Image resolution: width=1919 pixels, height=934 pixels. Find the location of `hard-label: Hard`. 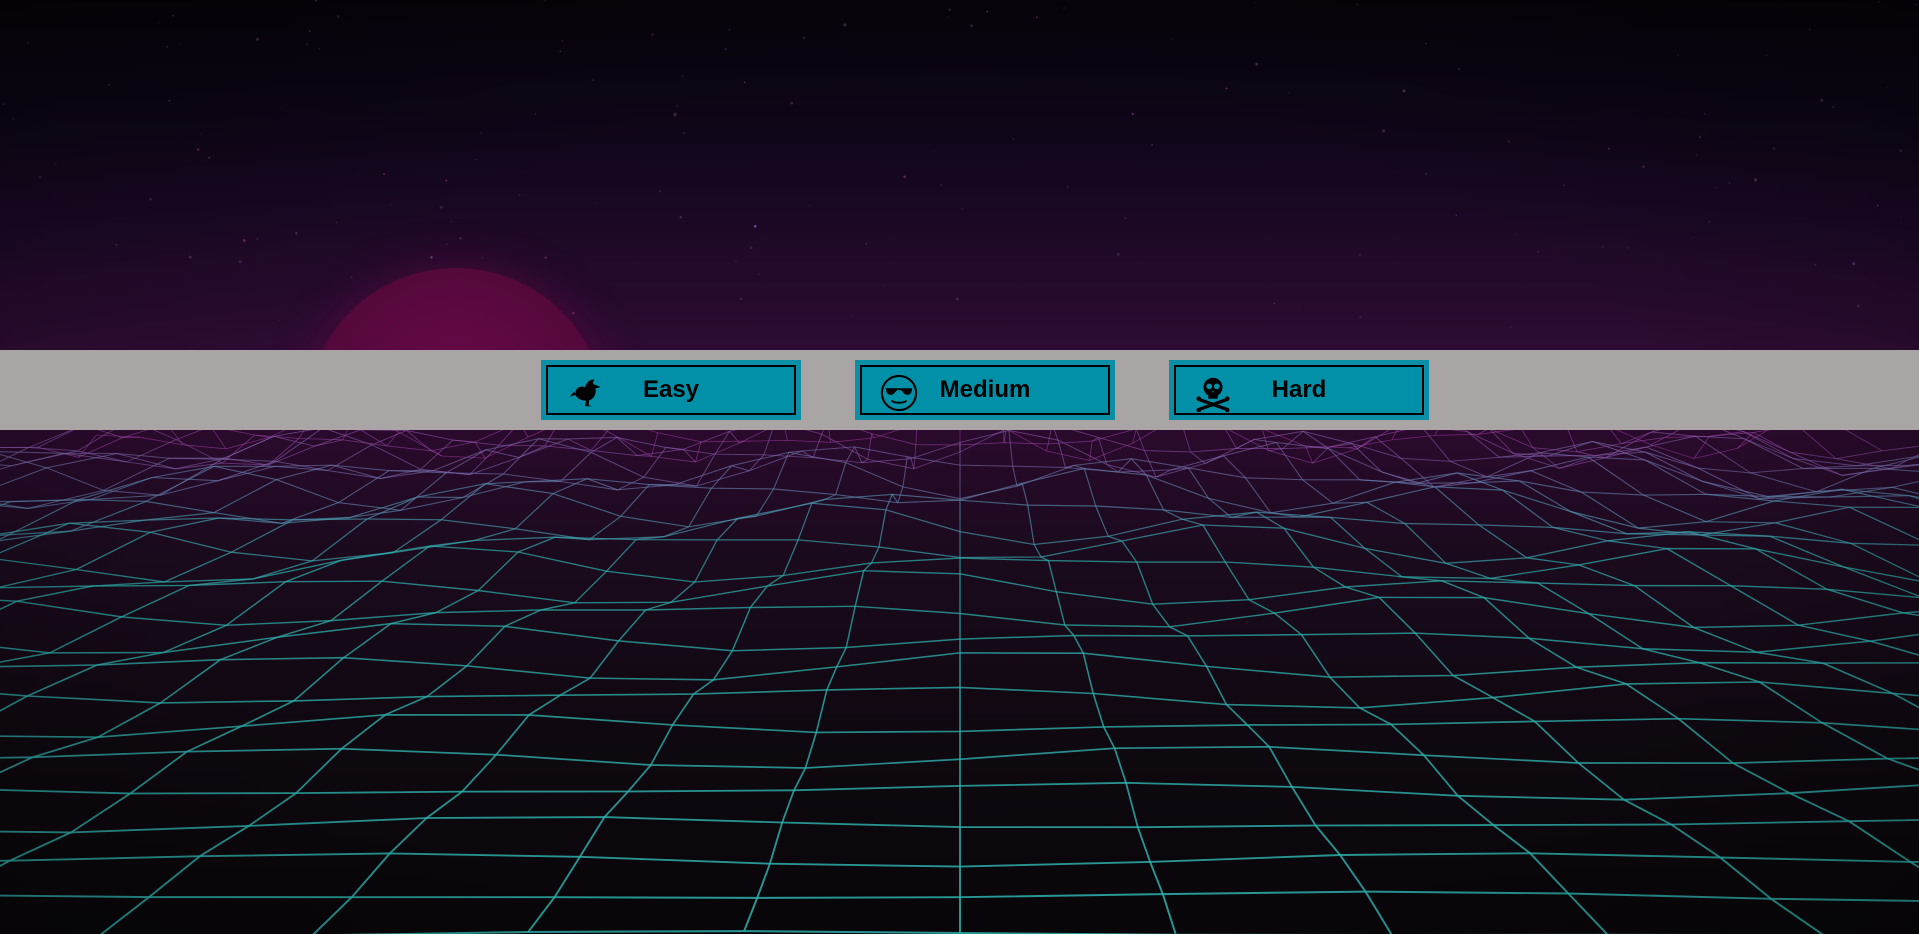

hard-label: Hard is located at coordinates (1299, 389).